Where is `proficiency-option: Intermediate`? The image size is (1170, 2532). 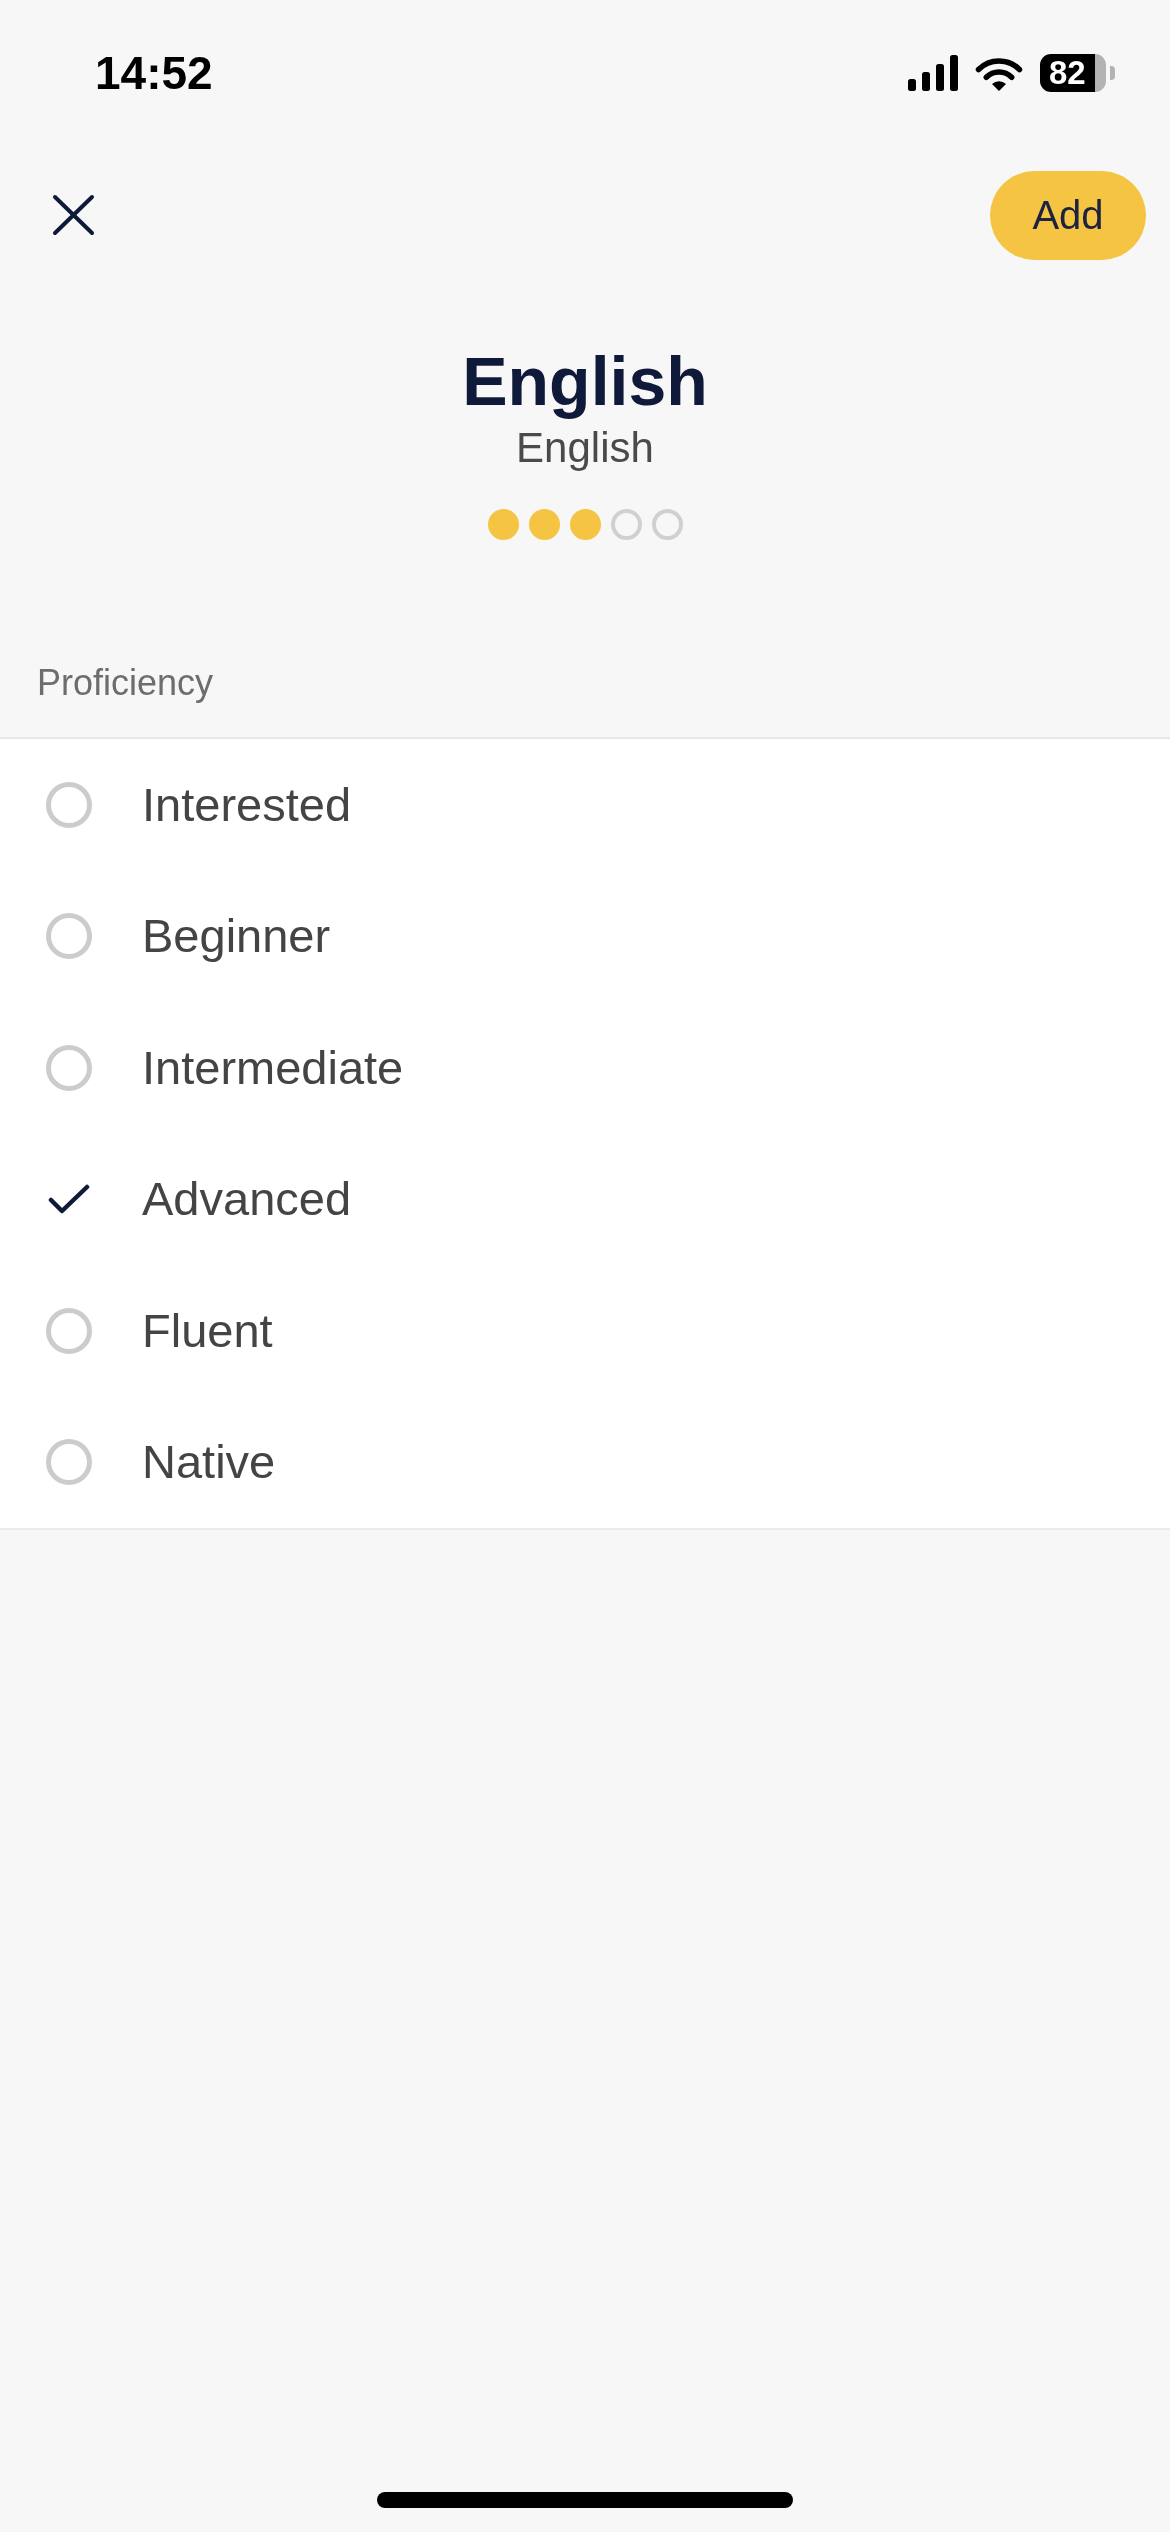 proficiency-option: Intermediate is located at coordinates (585, 1068).